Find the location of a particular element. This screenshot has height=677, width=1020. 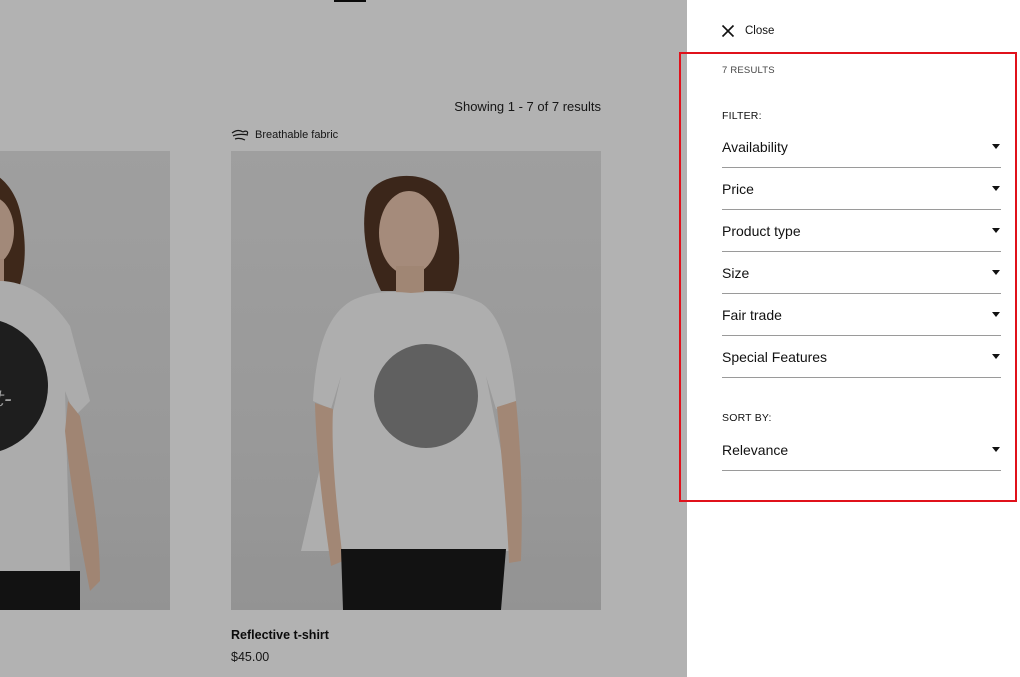

filter-price: Price is located at coordinates (861, 189).